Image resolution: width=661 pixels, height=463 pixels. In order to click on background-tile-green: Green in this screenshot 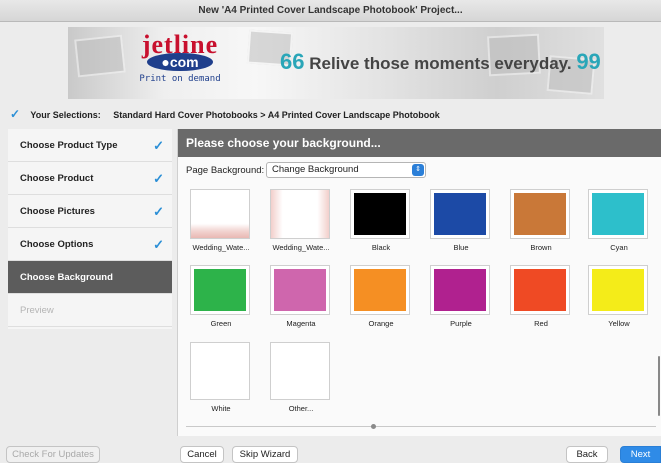, I will do `click(221, 296)`.